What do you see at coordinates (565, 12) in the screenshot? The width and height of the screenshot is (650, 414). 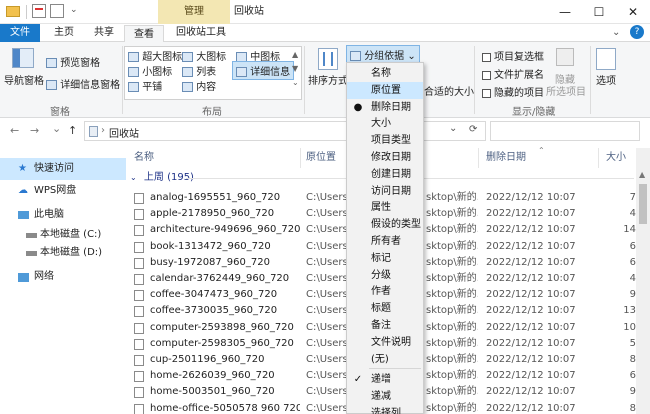 I see `minimize-button: —` at bounding box center [565, 12].